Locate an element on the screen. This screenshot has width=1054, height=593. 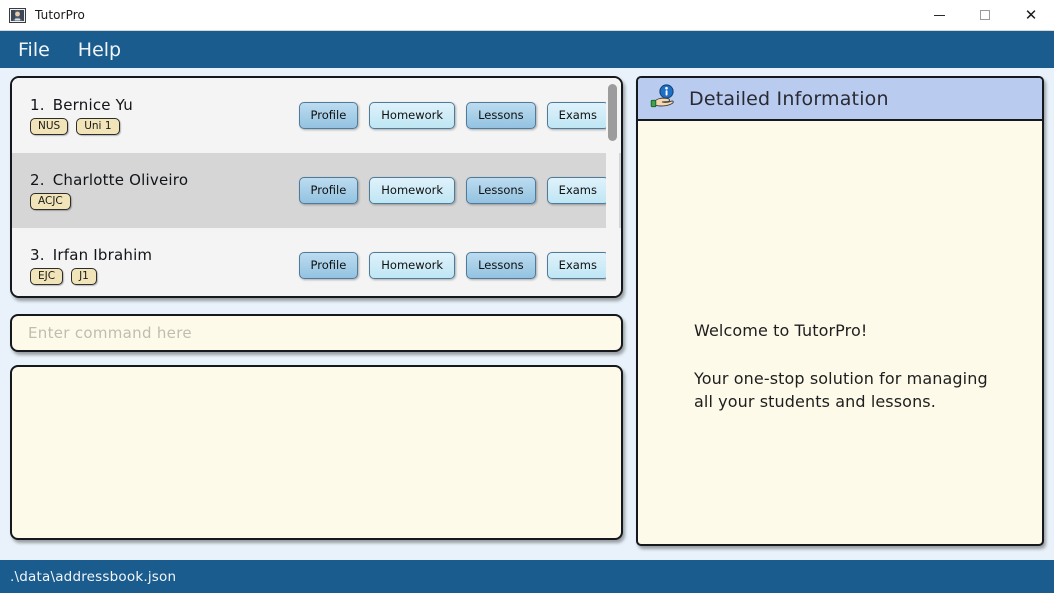
close-button: ✕ is located at coordinates (1031, 15).